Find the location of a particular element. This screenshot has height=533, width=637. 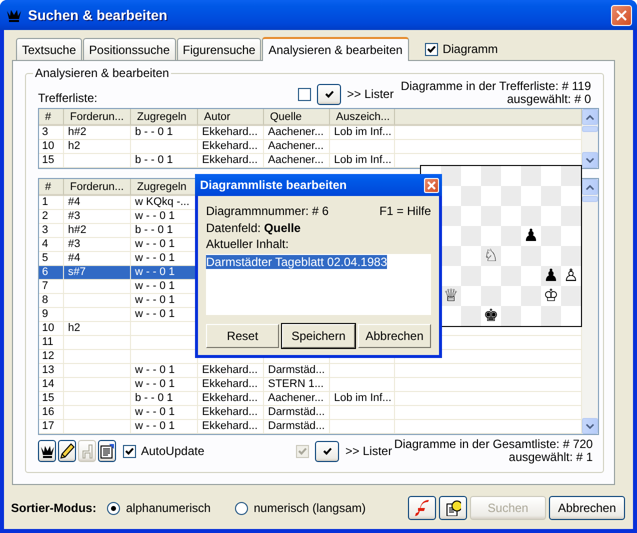

content-label: Aktueller Inhalt: is located at coordinates (248, 245).